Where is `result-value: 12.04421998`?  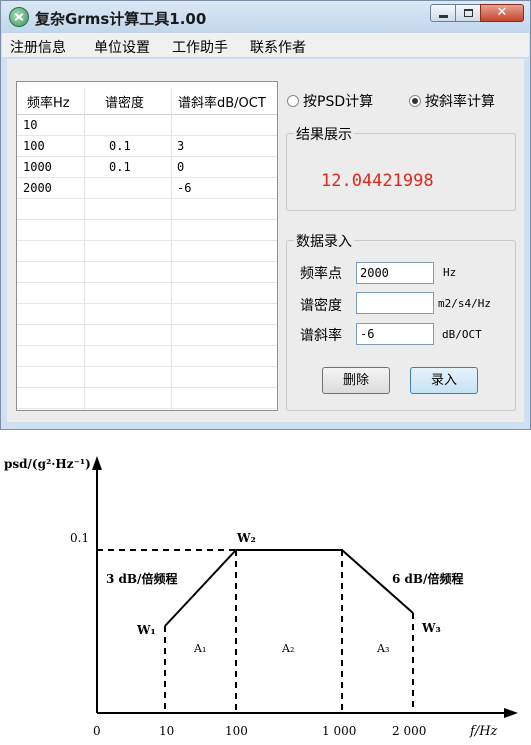 result-value: 12.04421998 is located at coordinates (377, 181).